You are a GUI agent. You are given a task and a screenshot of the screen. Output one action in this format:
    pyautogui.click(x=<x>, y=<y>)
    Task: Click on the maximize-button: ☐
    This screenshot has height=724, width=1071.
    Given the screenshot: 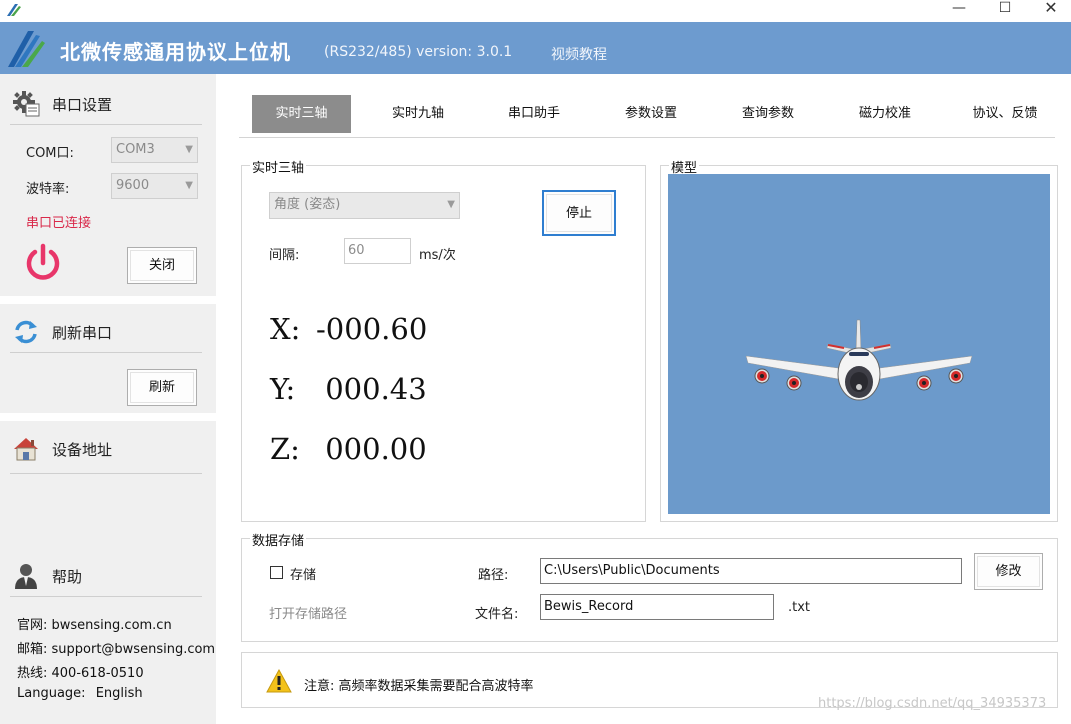 What is the action you would take?
    pyautogui.click(x=1005, y=11)
    